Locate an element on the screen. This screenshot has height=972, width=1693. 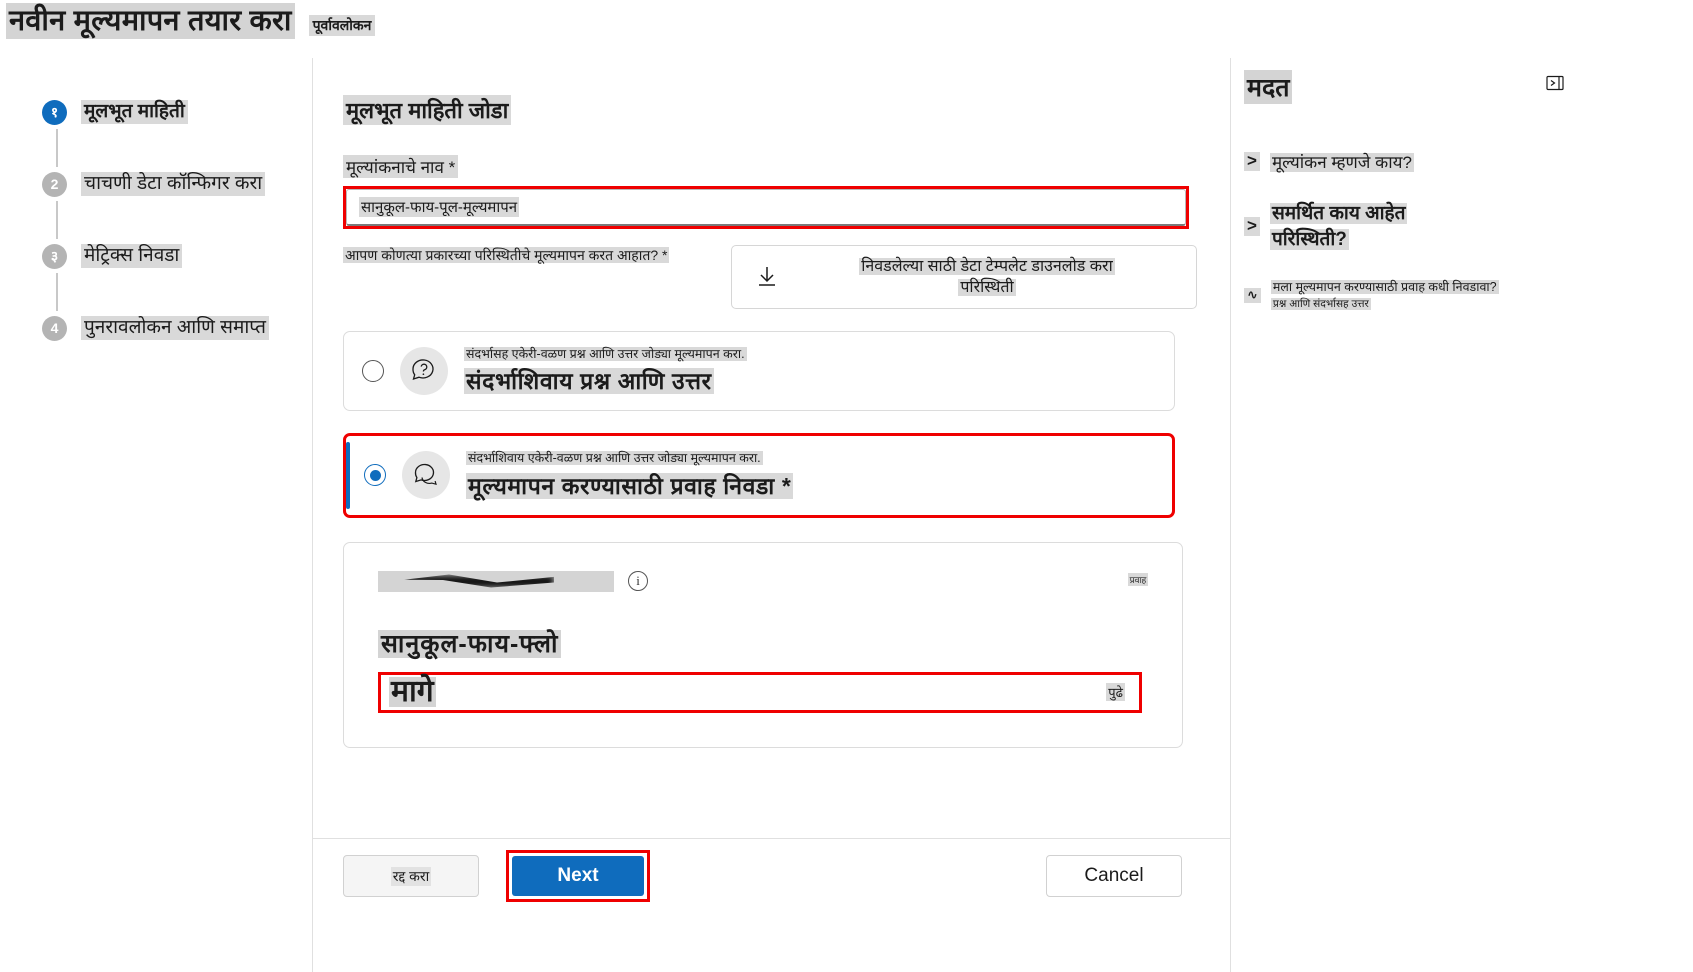
cancel-button-label: Cancel is located at coordinates (1114, 875).